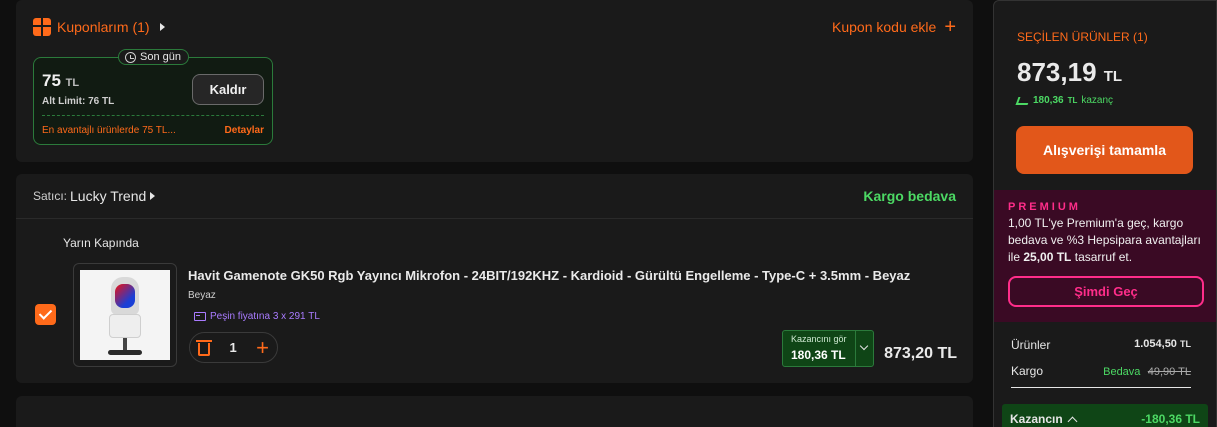 This screenshot has width=1217, height=427. I want to click on quantity-stepper: 1 +, so click(233, 347).